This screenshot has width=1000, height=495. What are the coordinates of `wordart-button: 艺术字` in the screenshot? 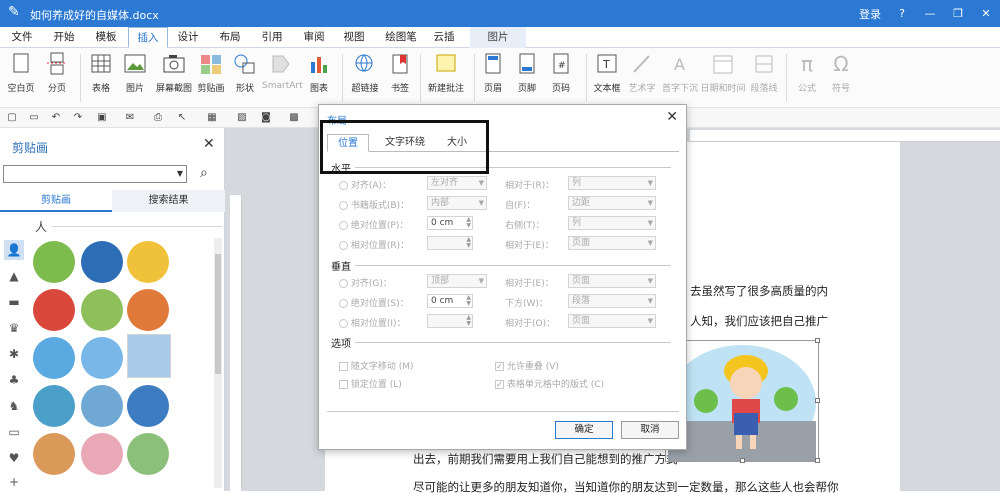 It's located at (642, 73).